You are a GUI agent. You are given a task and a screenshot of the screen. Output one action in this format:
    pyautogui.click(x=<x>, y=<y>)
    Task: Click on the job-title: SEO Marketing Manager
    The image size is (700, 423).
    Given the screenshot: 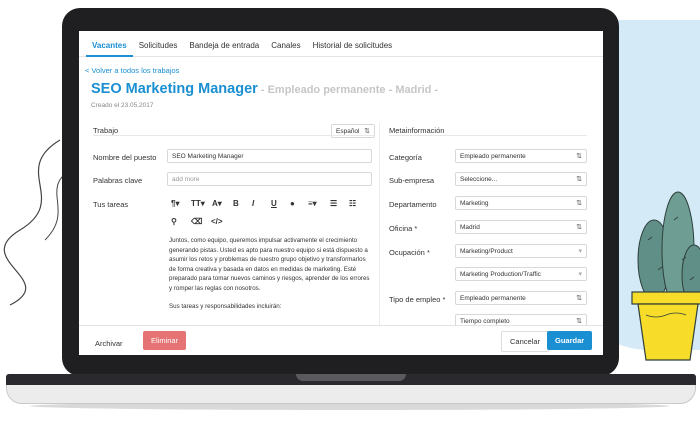 What is the action you would take?
    pyautogui.click(x=174, y=89)
    